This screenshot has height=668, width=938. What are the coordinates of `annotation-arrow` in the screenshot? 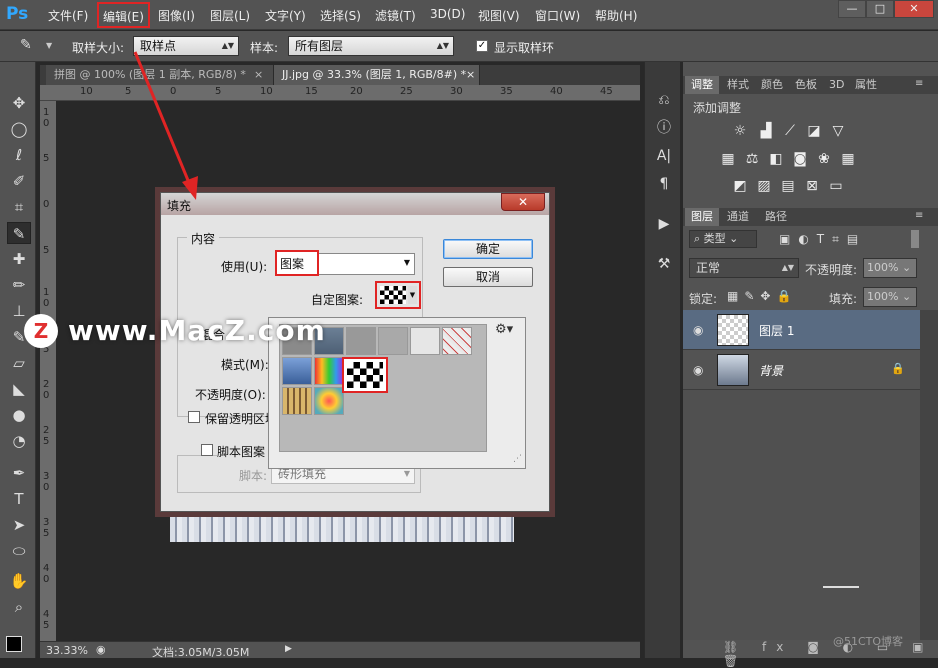 It's located at (165, 125).